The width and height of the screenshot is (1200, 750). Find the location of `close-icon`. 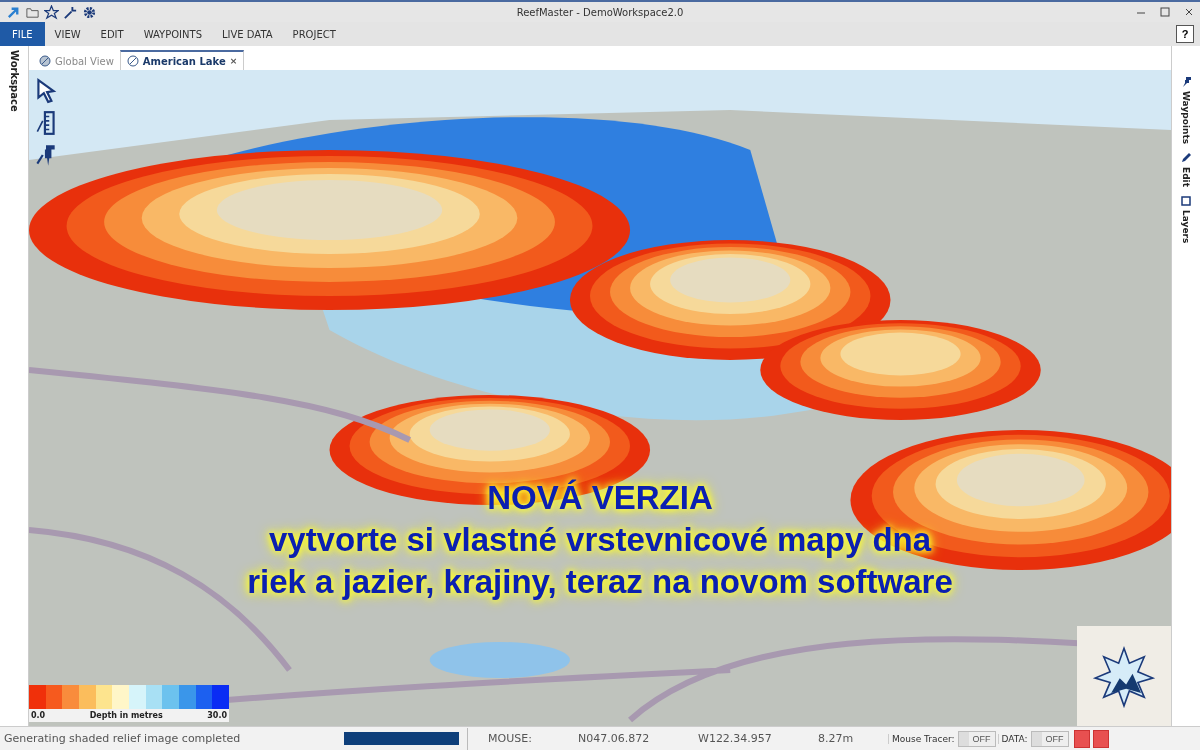

close-icon is located at coordinates (1189, 12).